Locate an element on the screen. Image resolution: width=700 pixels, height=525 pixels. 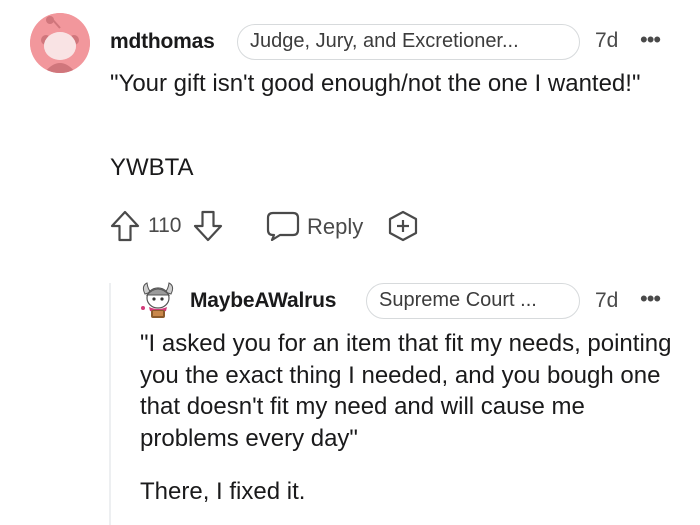
comment-body-verdict: YWBTA is located at coordinates (152, 167).